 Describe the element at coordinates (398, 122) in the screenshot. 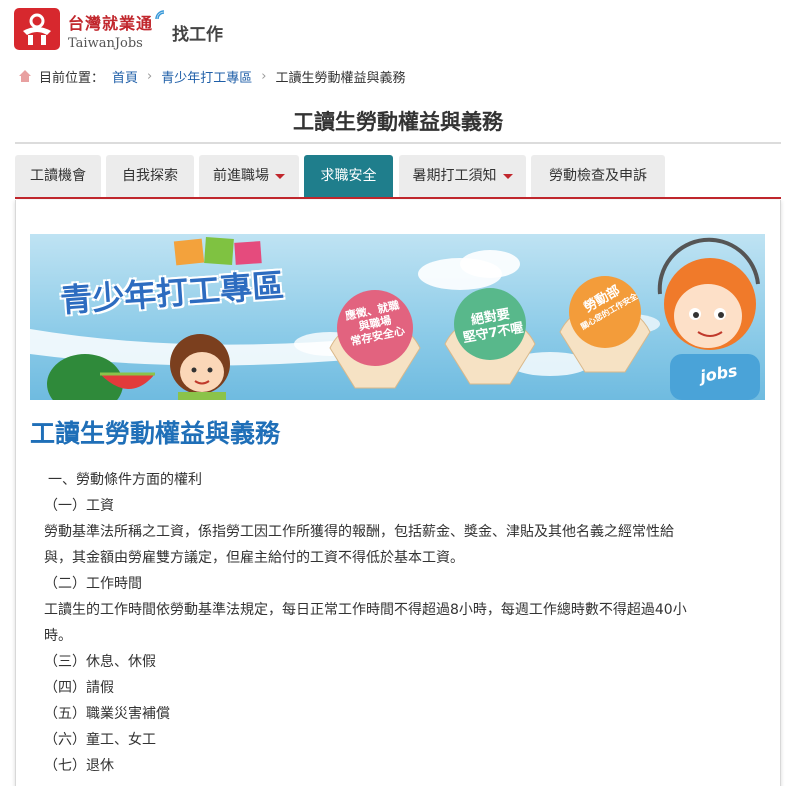

I see `page-title: 工讀生勞動權益與義務` at that location.